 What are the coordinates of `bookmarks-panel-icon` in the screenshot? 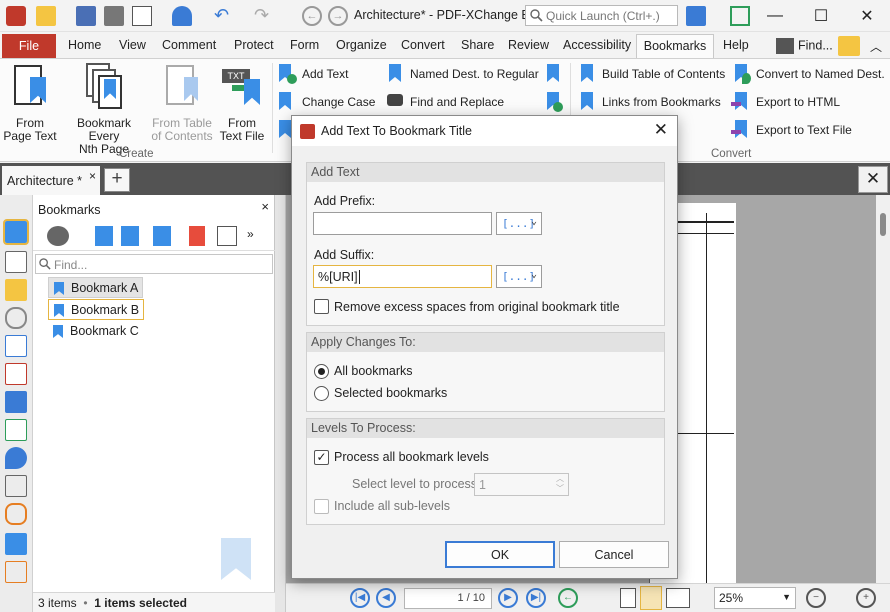 It's located at (16, 232).